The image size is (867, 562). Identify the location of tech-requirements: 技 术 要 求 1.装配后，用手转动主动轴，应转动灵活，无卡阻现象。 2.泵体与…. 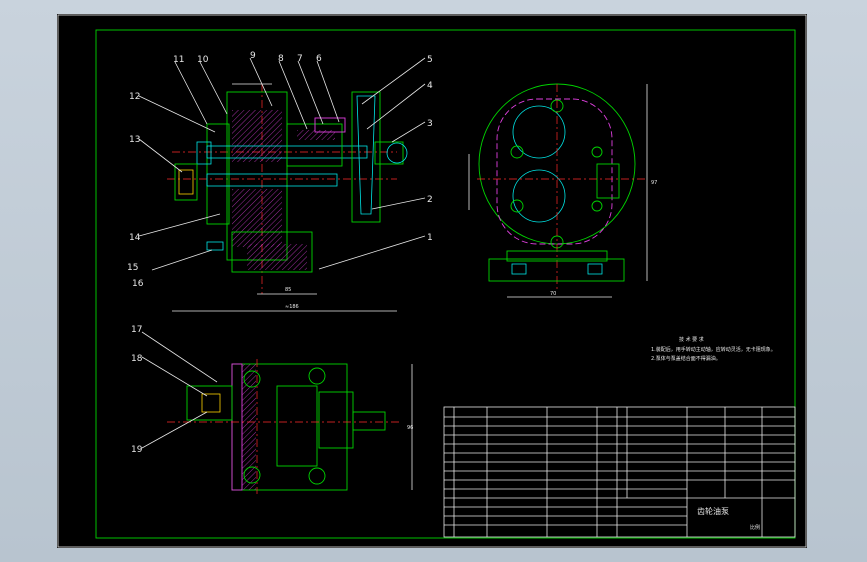
(713, 349).